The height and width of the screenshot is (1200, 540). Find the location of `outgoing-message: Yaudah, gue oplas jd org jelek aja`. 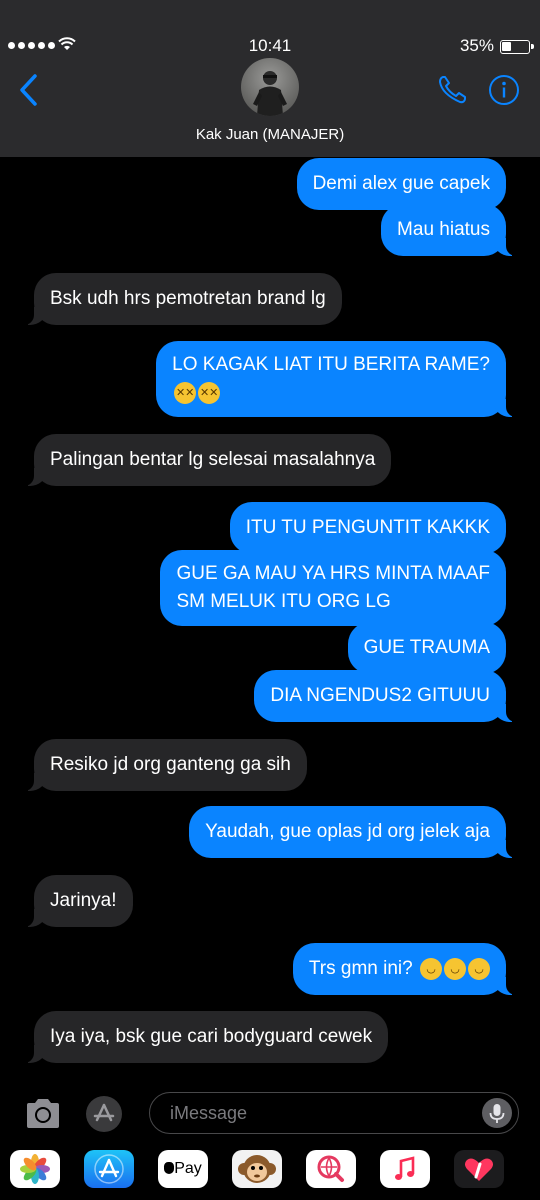

outgoing-message: Yaudah, gue oplas jd org jelek aja is located at coordinates (353, 832).